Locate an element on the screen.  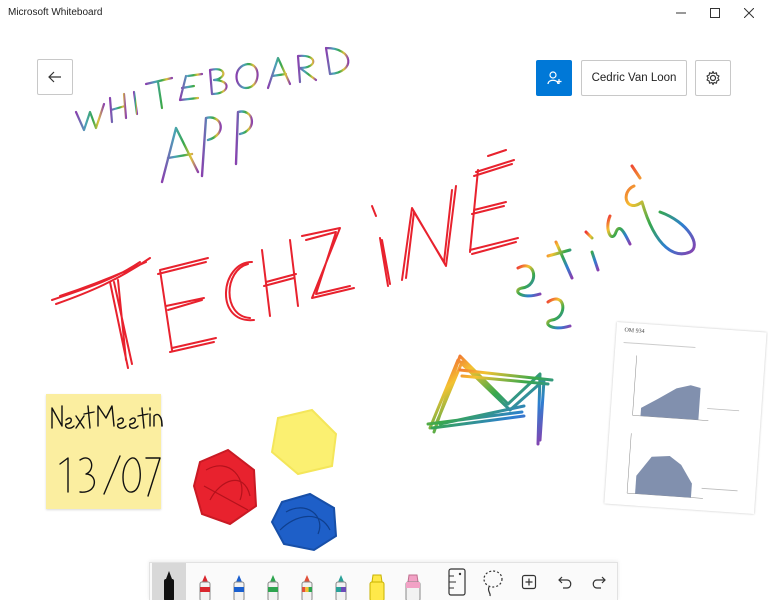
black-pen-tool is located at coordinates (169, 581).